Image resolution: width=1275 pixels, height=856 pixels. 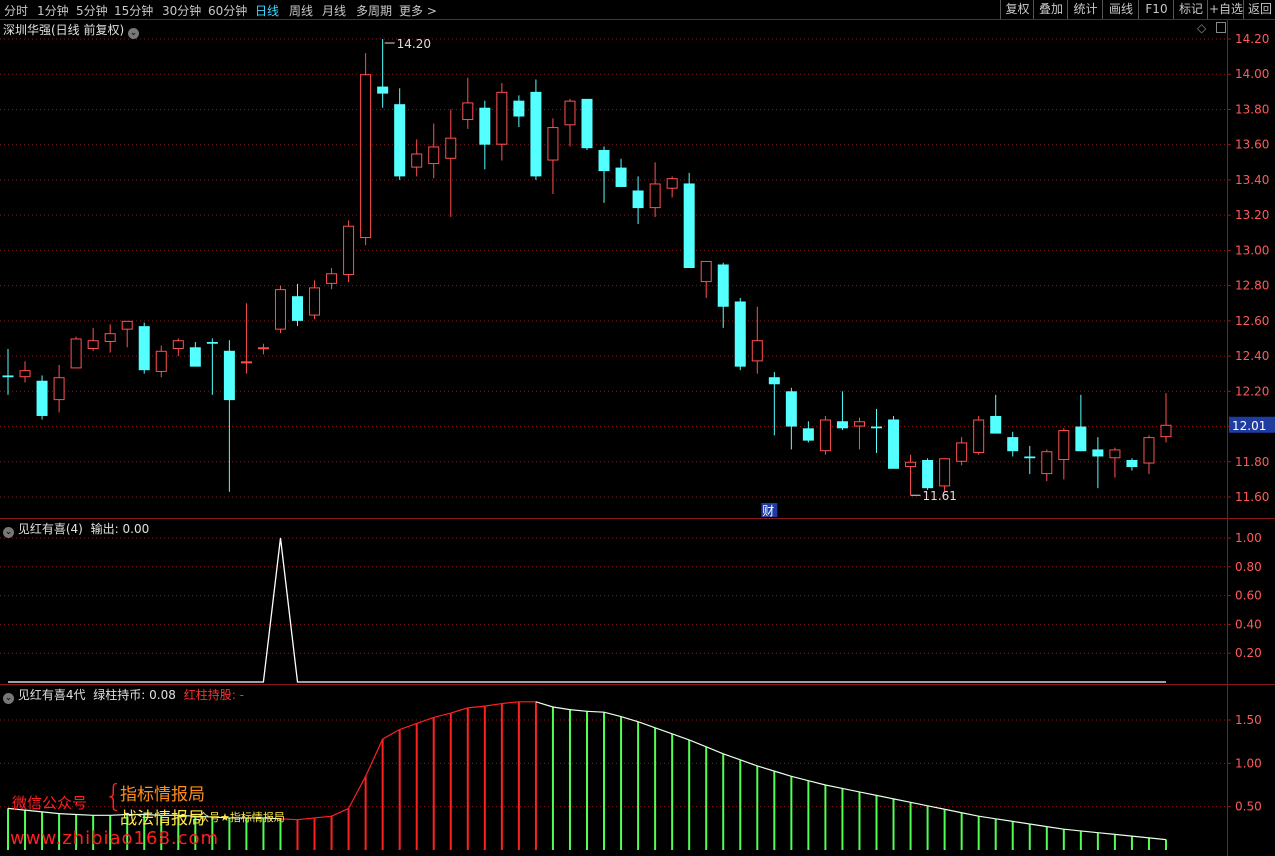 I want to click on y-tick-label: 14.20, so click(x=1252, y=39).